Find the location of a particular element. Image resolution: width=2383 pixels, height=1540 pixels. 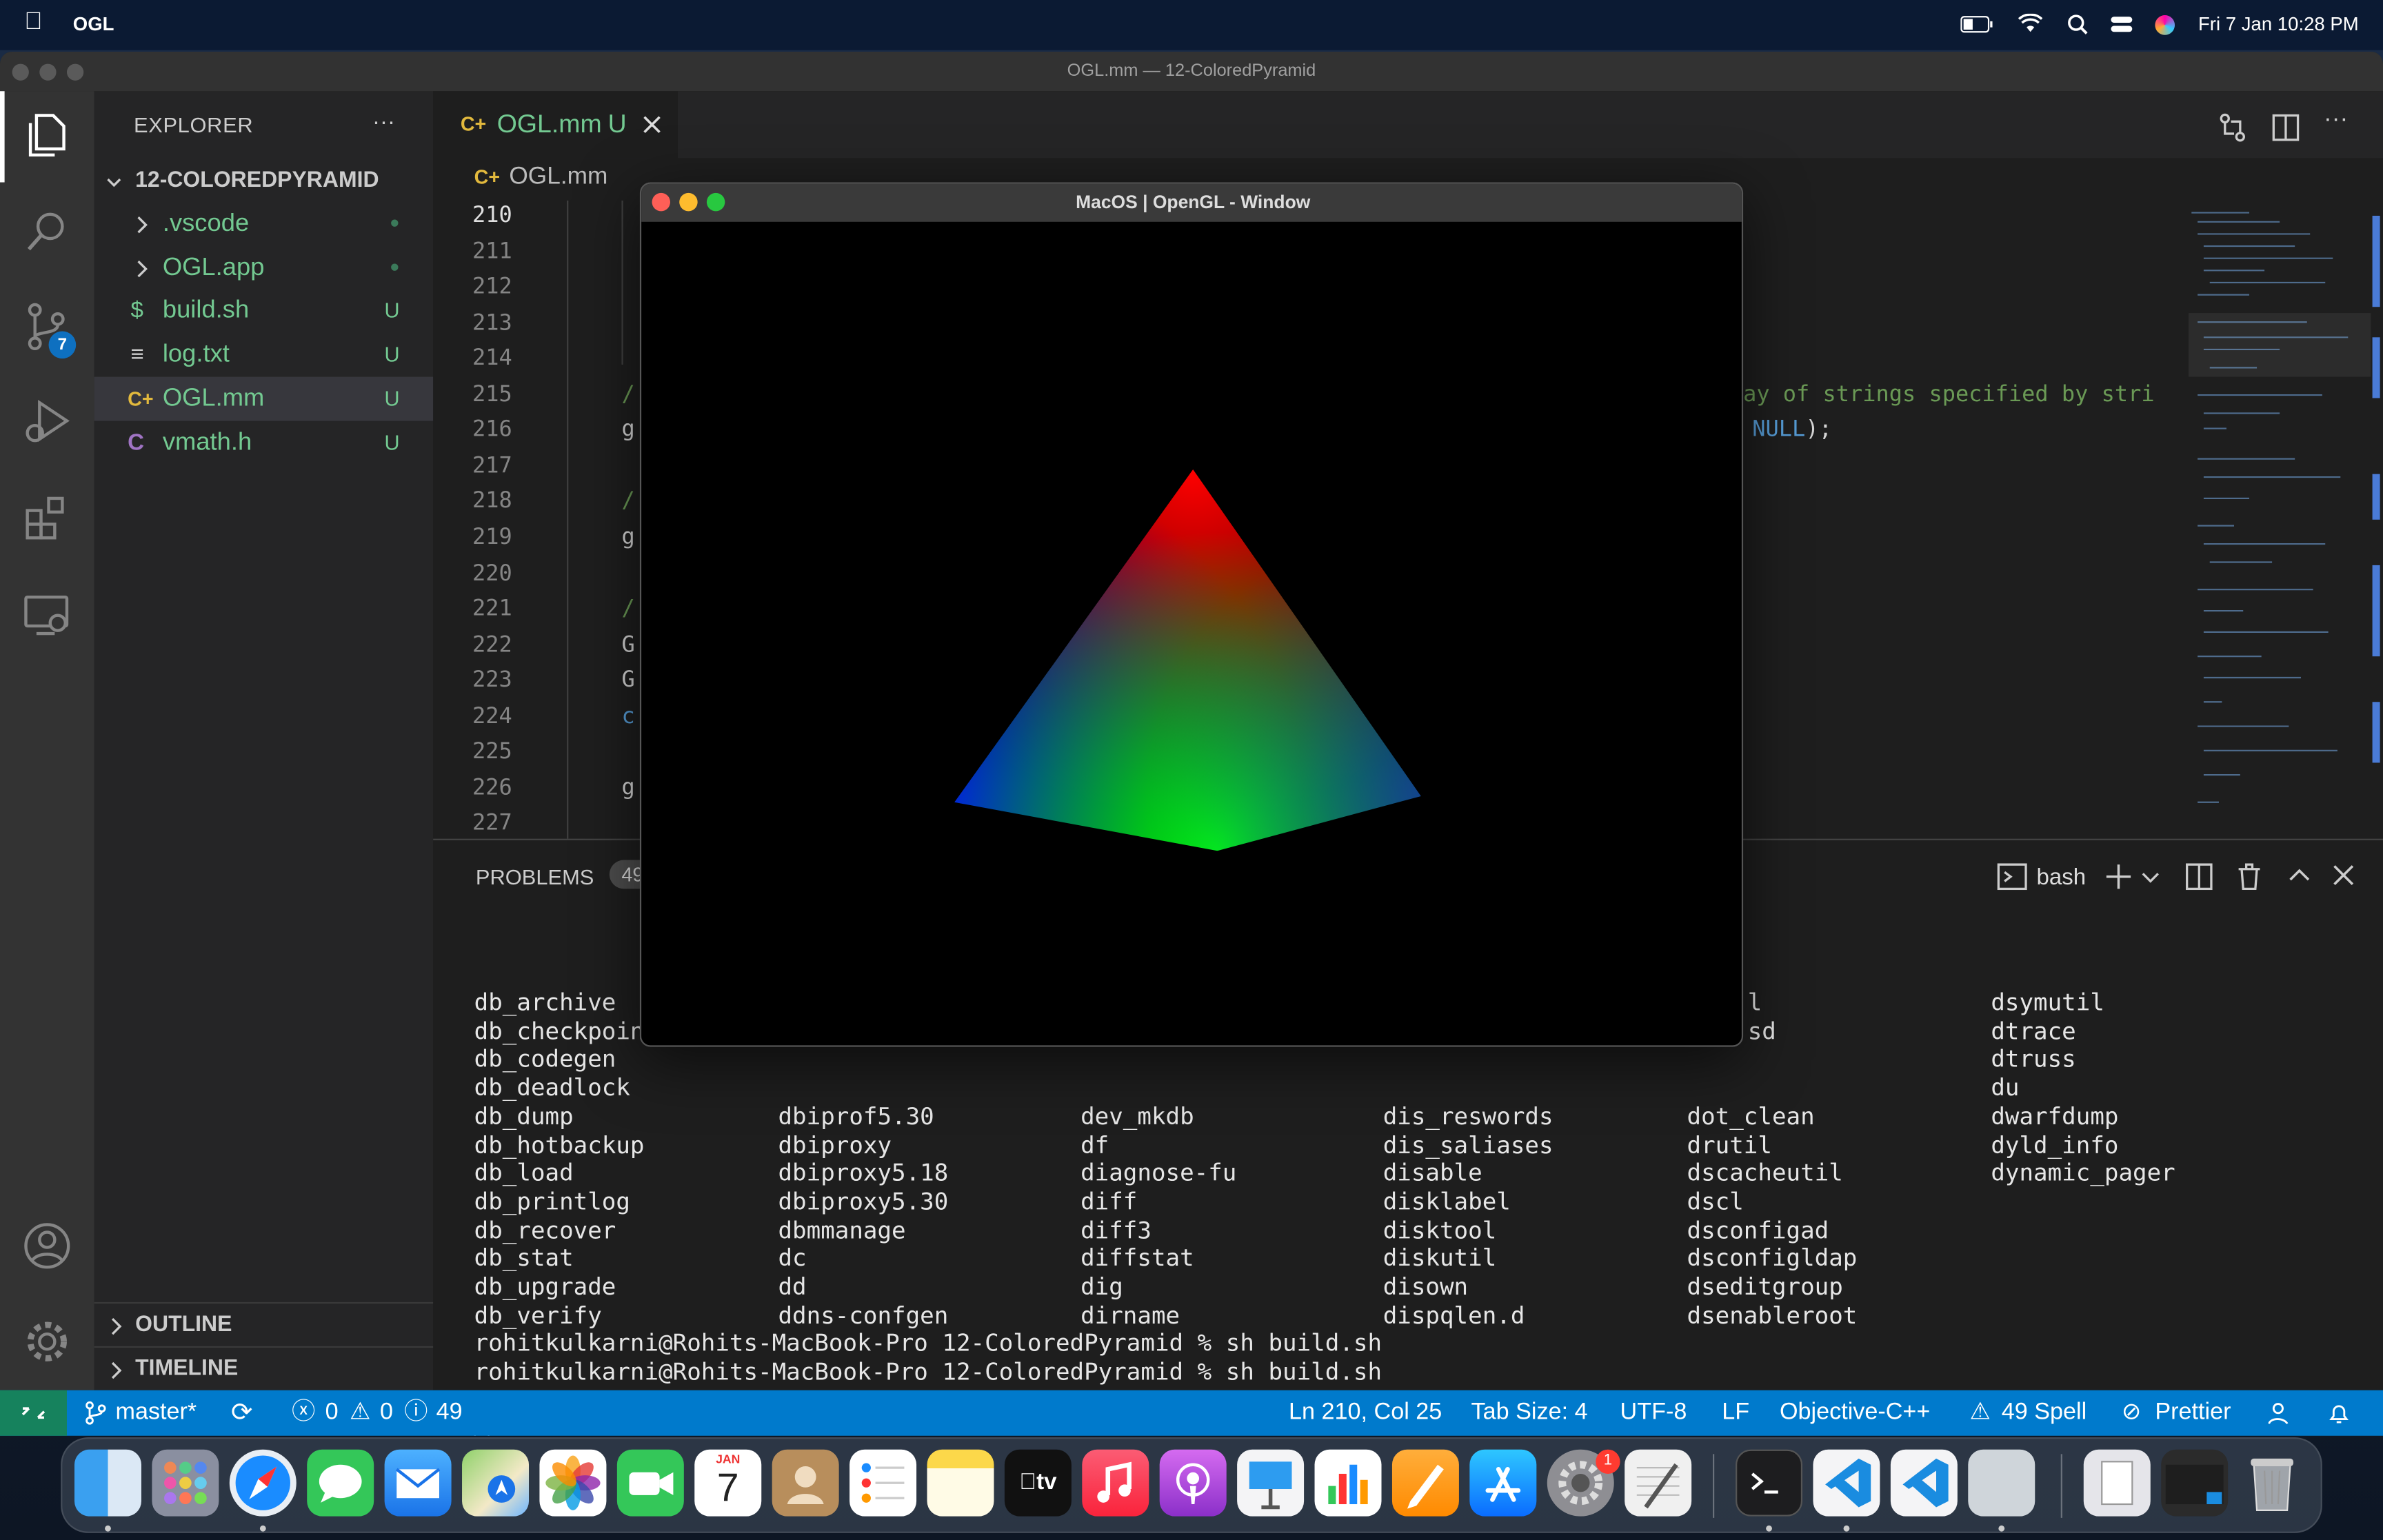

numbers-icon is located at coordinates (1348, 1483).